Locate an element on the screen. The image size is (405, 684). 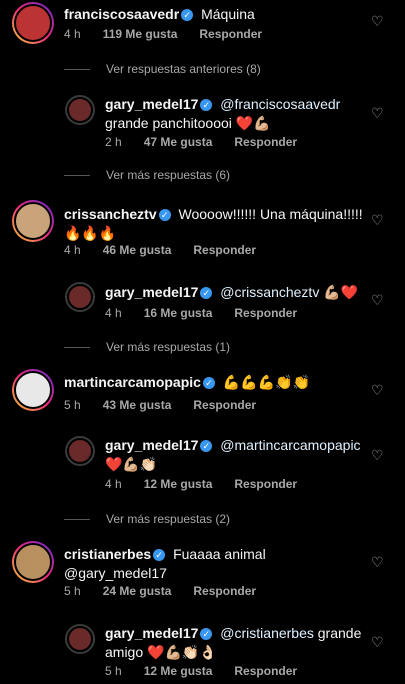
comment-meta: 5 h 43 Me gusta Responder is located at coordinates (160, 405).